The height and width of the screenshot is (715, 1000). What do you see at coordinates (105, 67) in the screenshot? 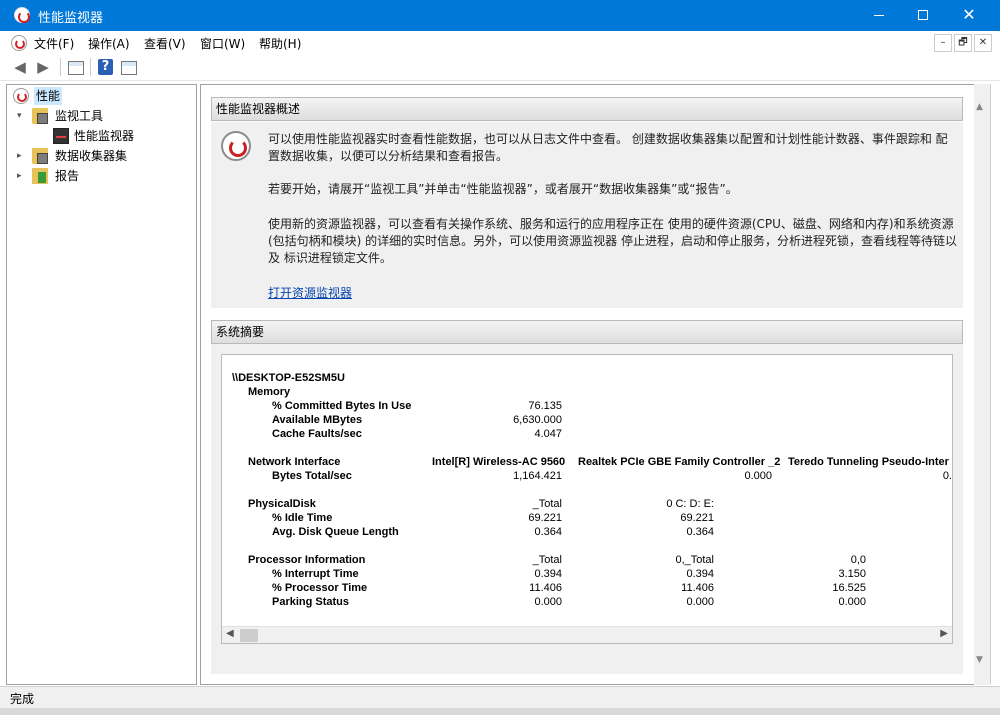
I see `help-icon: ?` at bounding box center [105, 67].